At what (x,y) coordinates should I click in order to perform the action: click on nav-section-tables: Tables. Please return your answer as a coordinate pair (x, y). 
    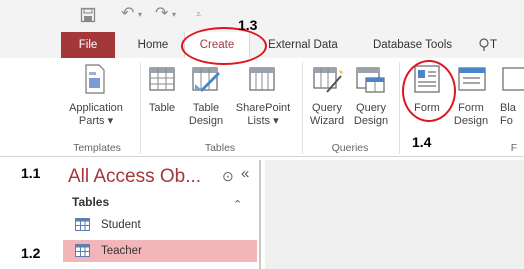
    Looking at the image, I should click on (90, 202).